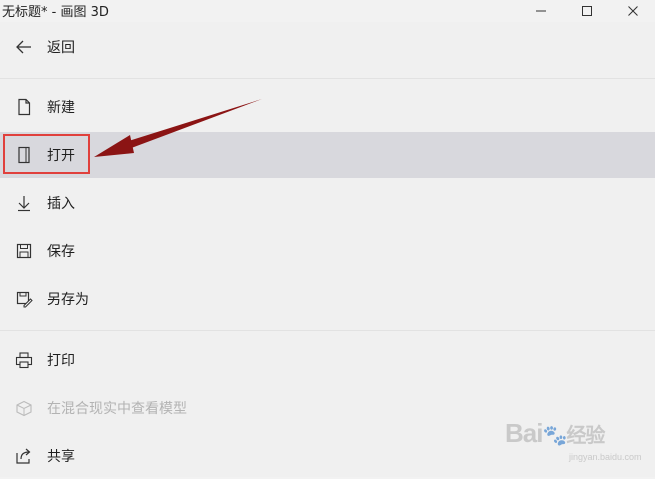 The height and width of the screenshot is (479, 655). I want to click on title-bar: 无标题* - 画图 3D, so click(327, 11).